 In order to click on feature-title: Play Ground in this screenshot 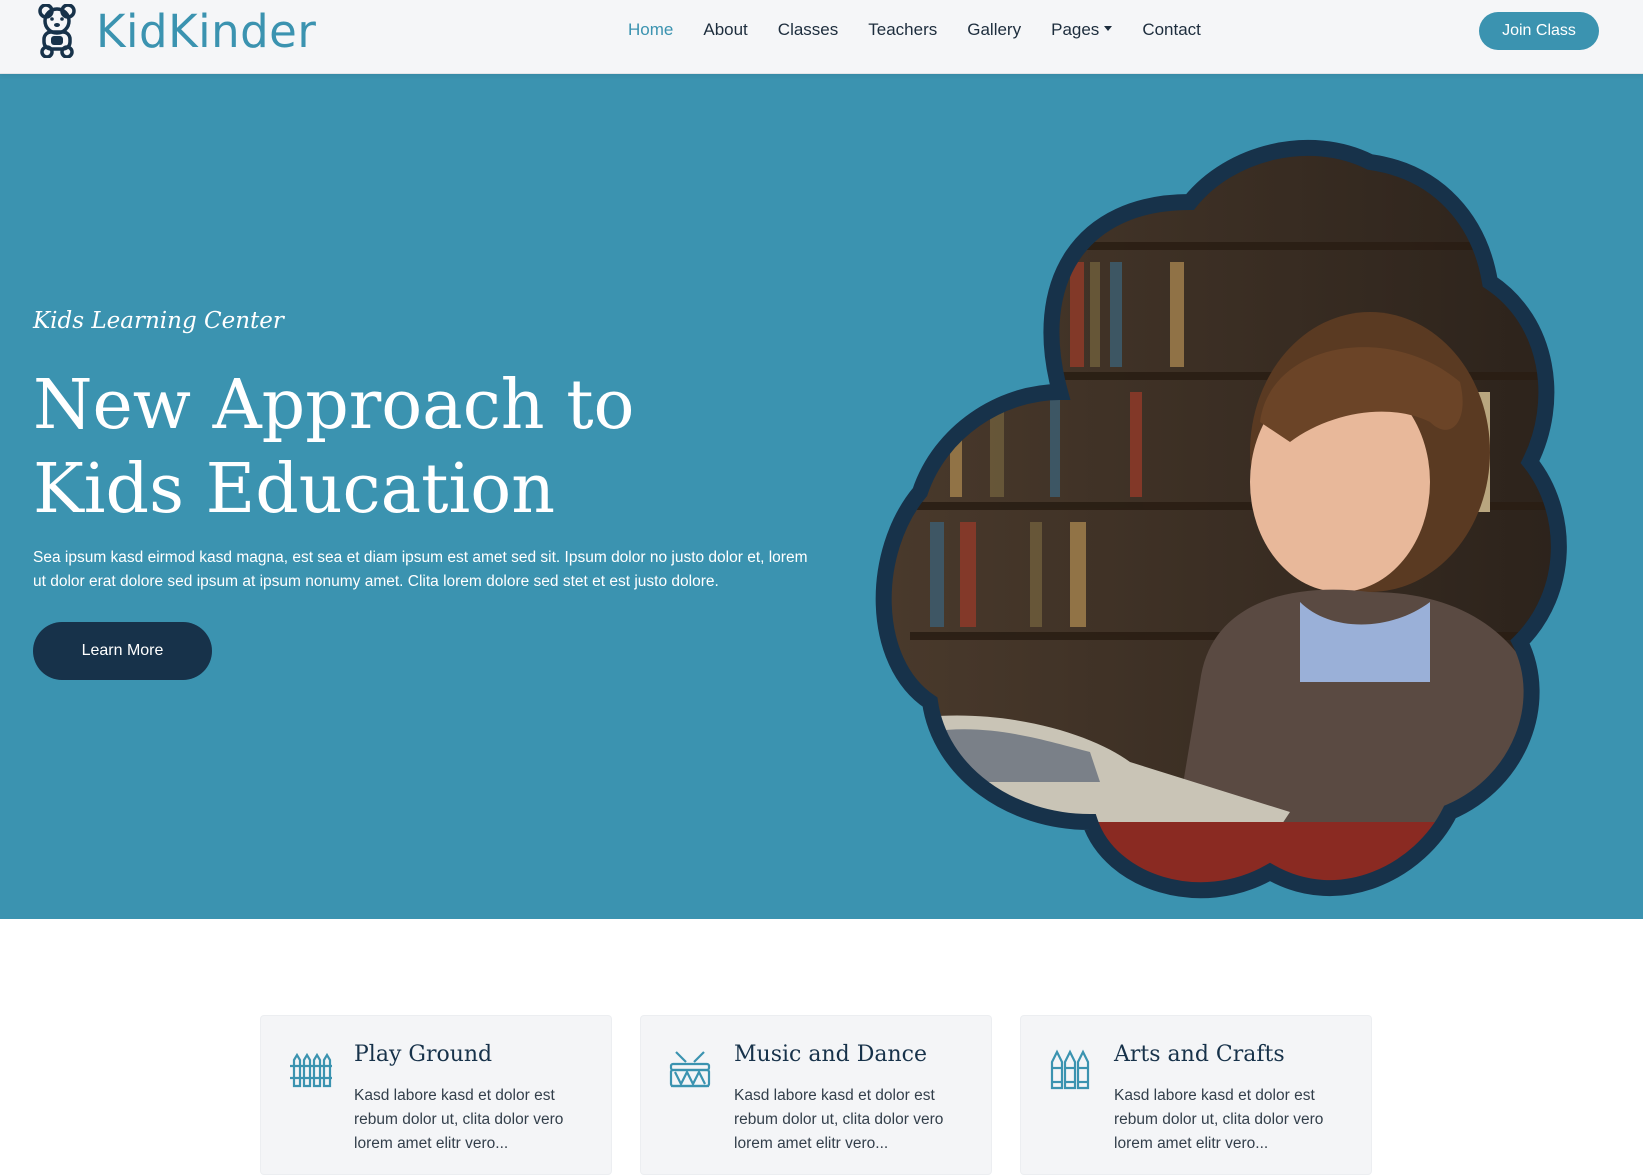, I will do `click(423, 1054)`.